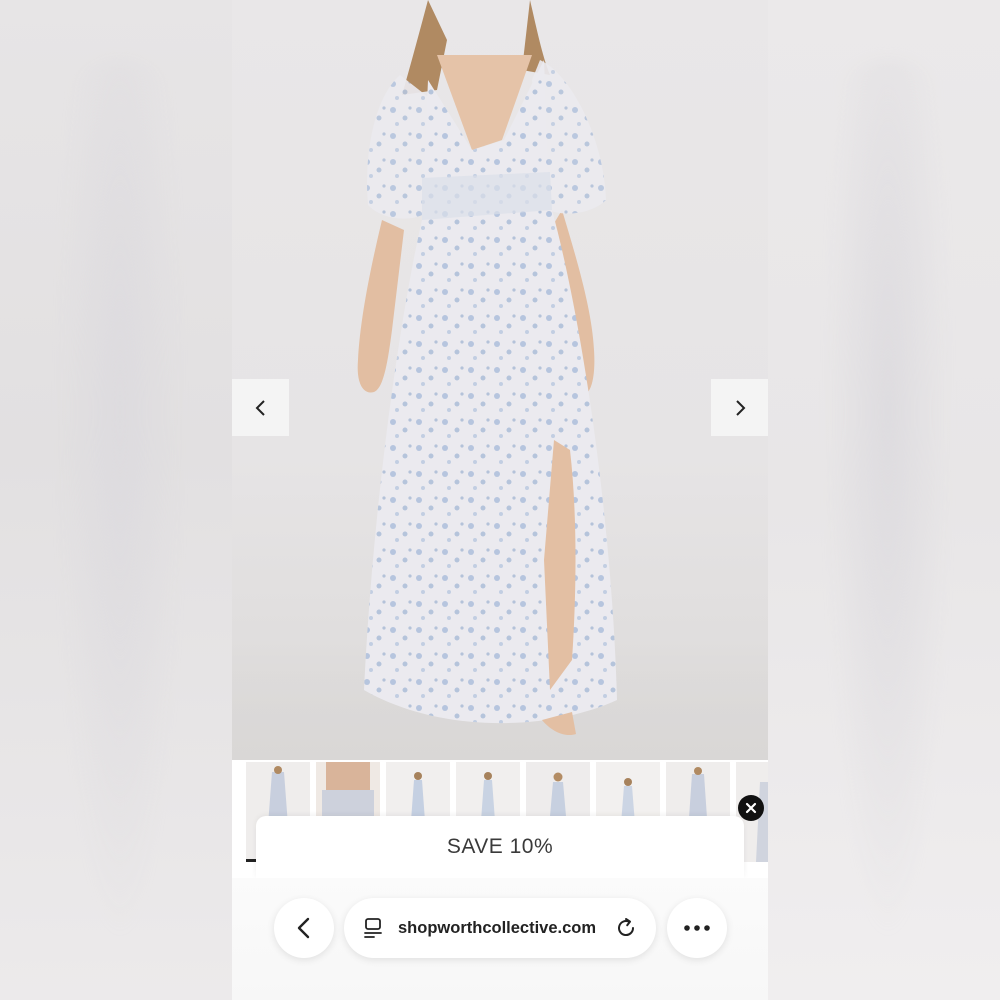 This screenshot has width=1000, height=1000. I want to click on gallery-prev-button, so click(260, 407).